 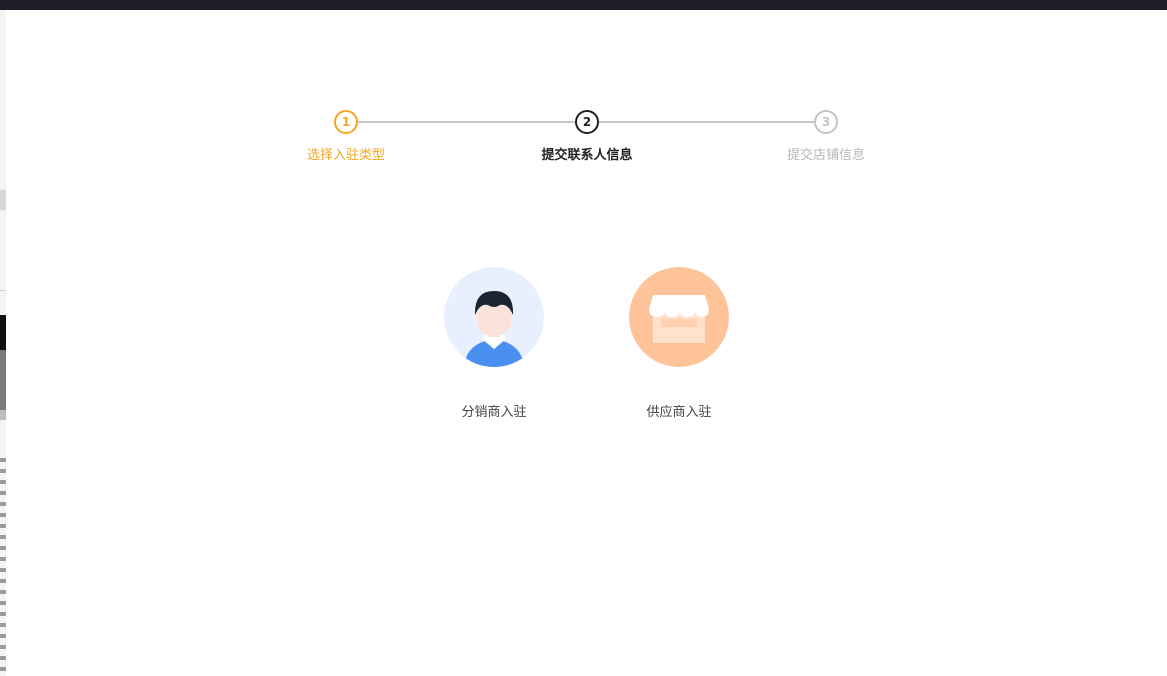 I want to click on step-contact-info: 2 提交联系人信息, so click(x=587, y=136).